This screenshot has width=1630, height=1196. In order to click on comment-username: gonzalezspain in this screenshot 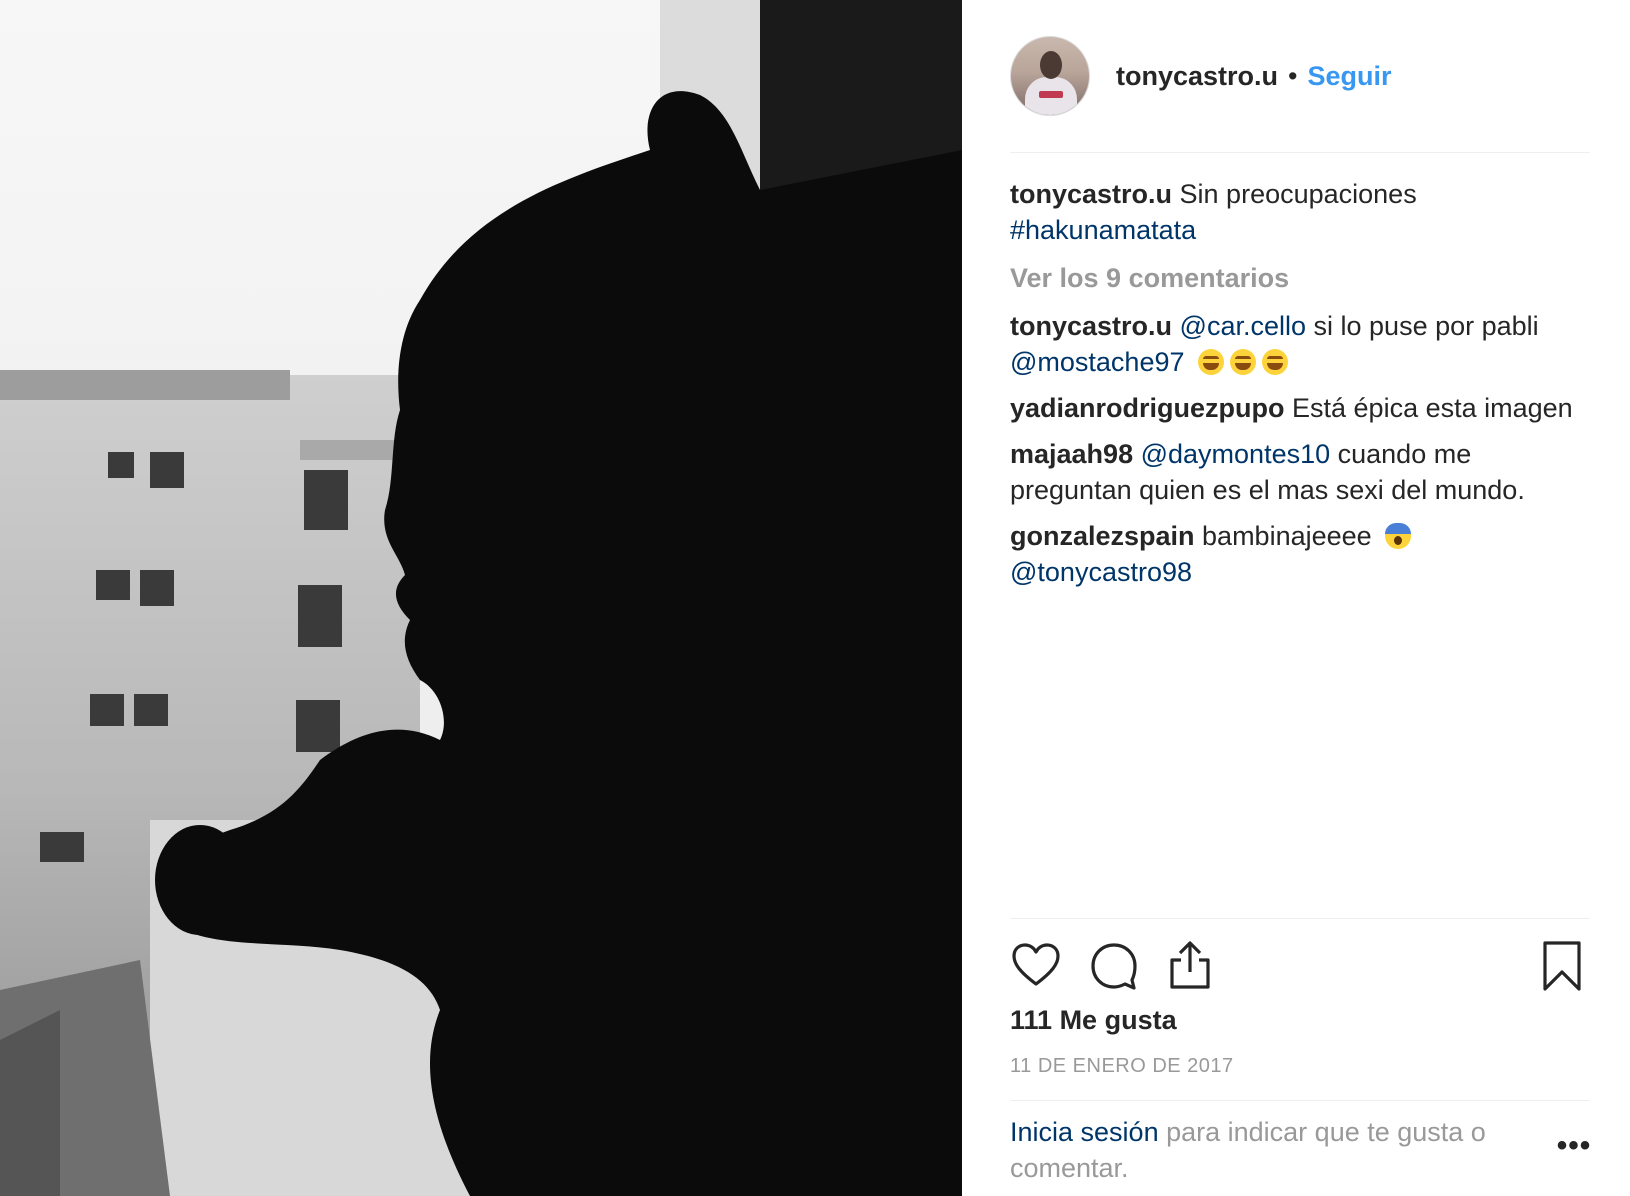, I will do `click(1102, 536)`.